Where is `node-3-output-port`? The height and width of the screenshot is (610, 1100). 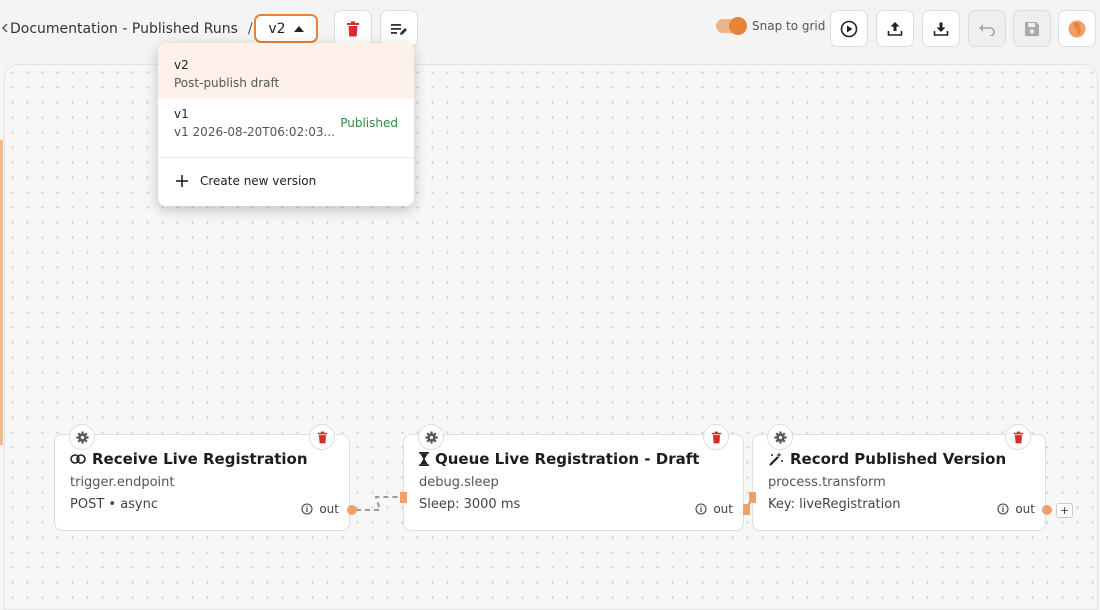 node-3-output-port is located at coordinates (1047, 510).